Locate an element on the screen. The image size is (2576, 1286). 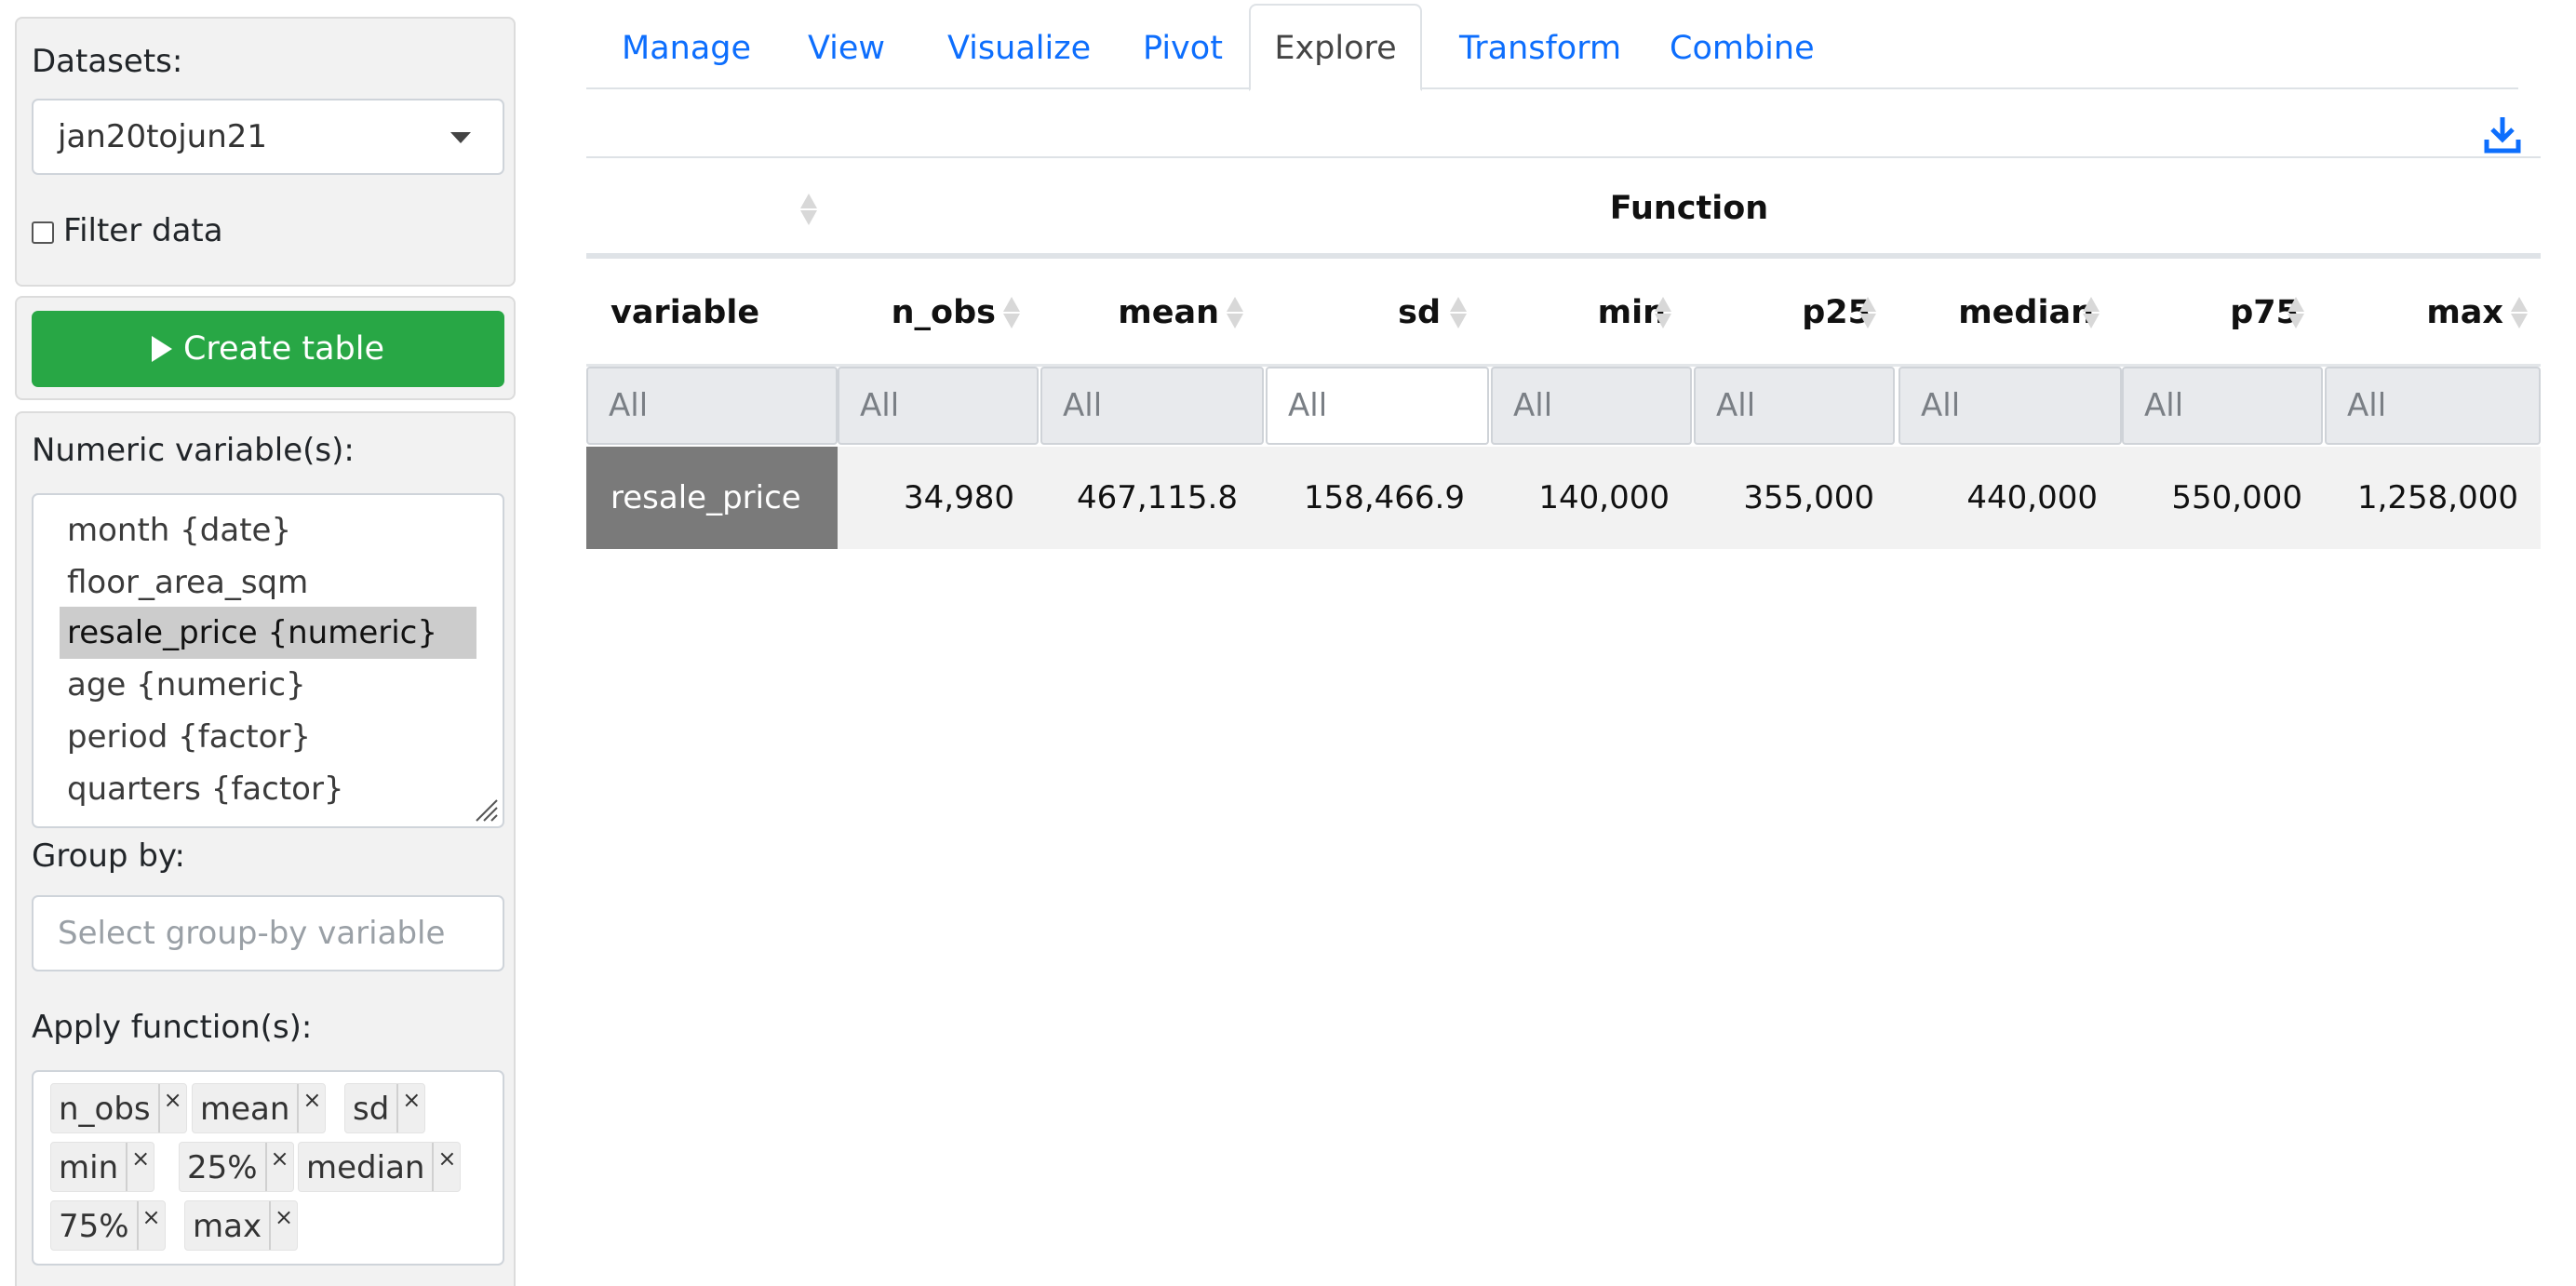
dataset-select: jan20tojun21 is located at coordinates (268, 137).